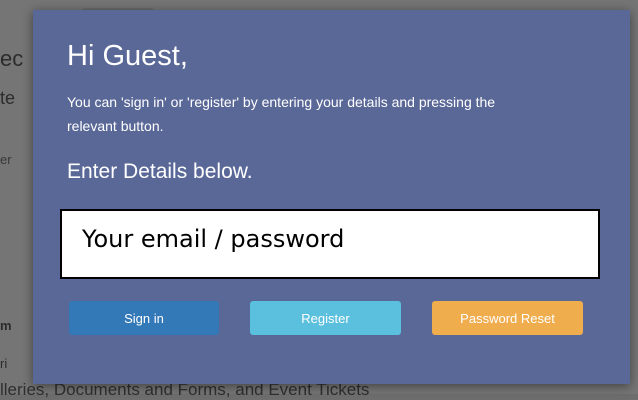 This screenshot has width=638, height=400. Describe the element at coordinates (127, 56) in the screenshot. I see `greeting-heading: Hi Guest,` at that location.